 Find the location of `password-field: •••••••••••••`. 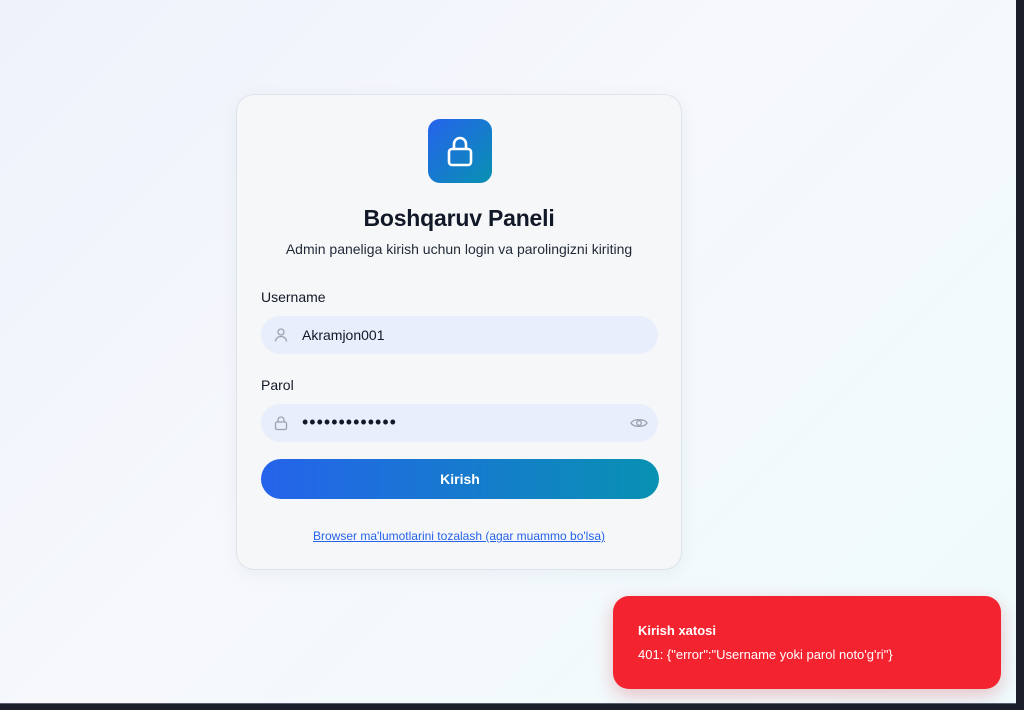

password-field: ••••••••••••• is located at coordinates (459, 423).